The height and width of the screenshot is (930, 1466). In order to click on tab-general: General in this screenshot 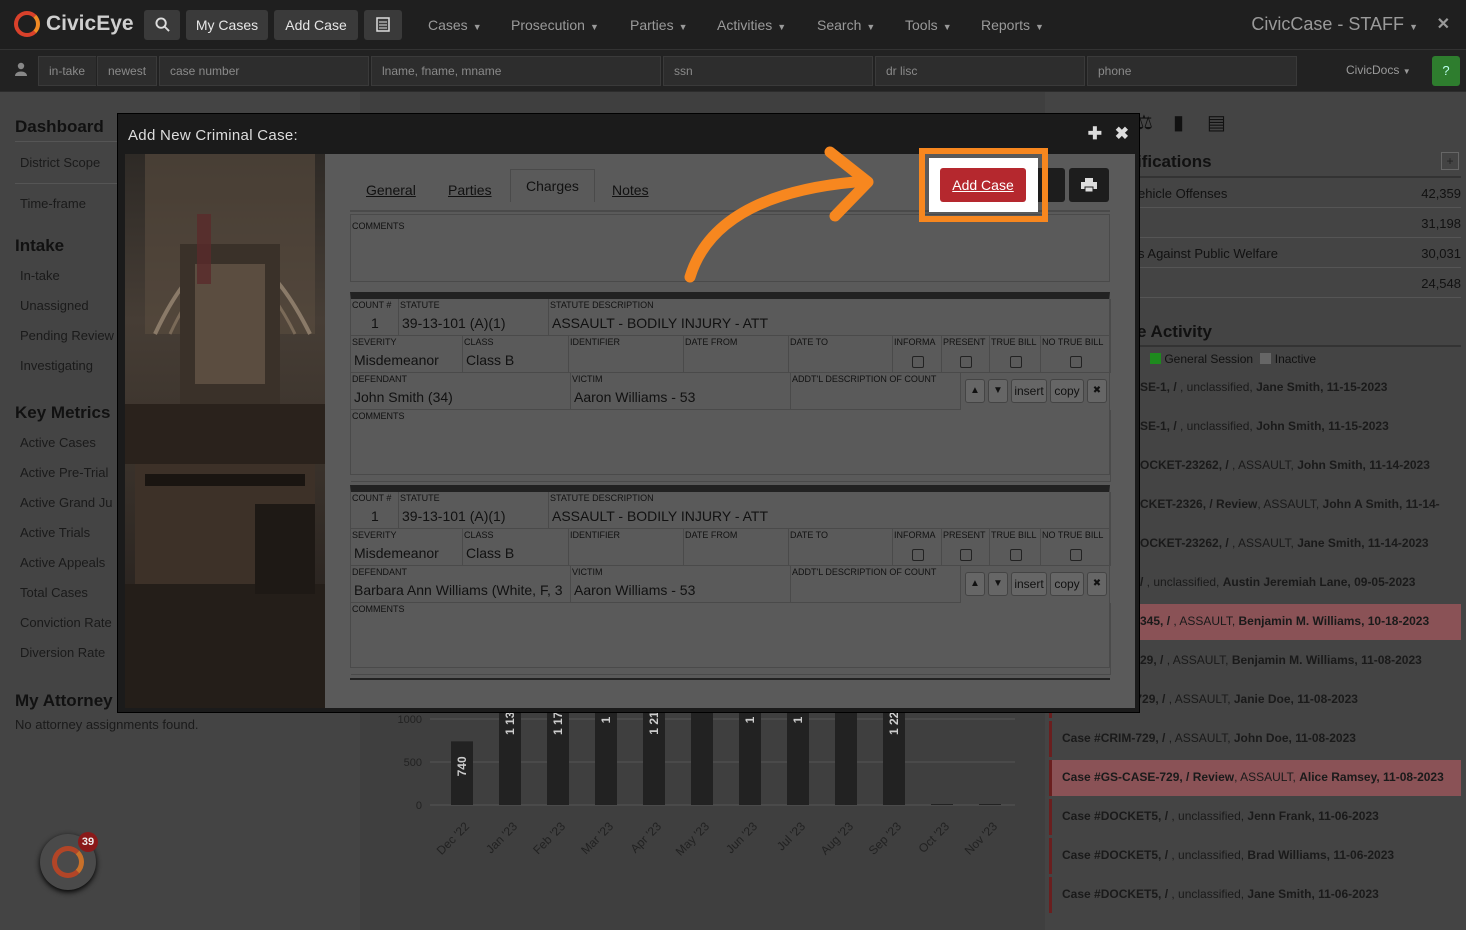, I will do `click(391, 190)`.